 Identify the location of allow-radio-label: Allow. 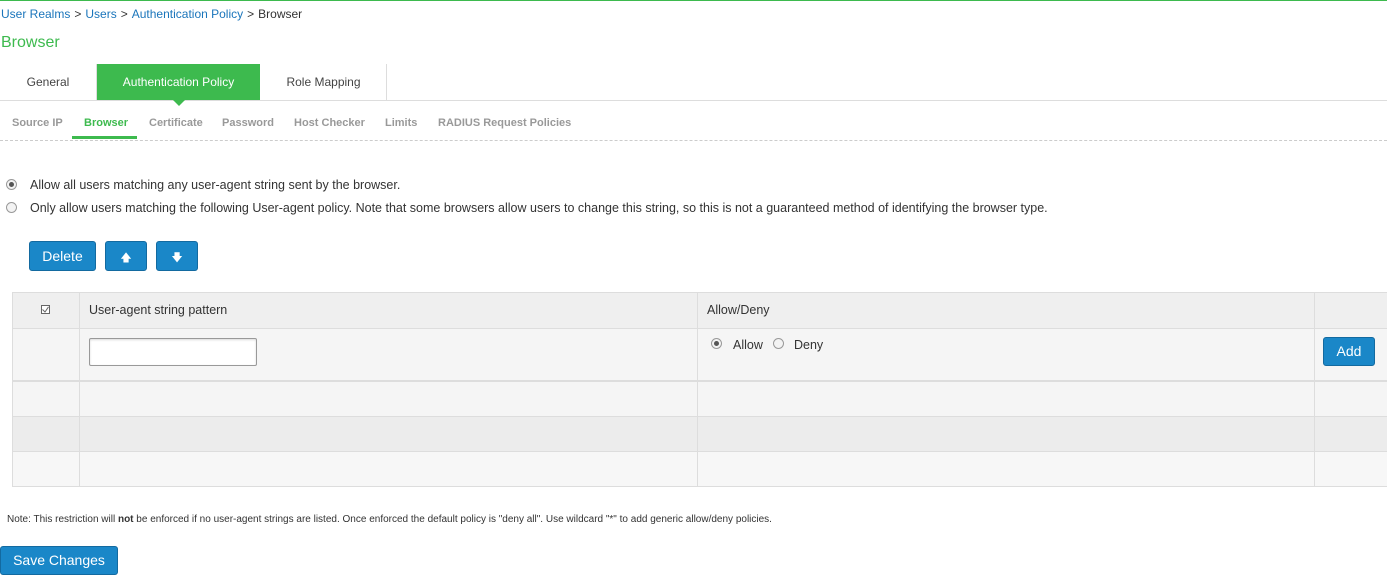
(748, 345).